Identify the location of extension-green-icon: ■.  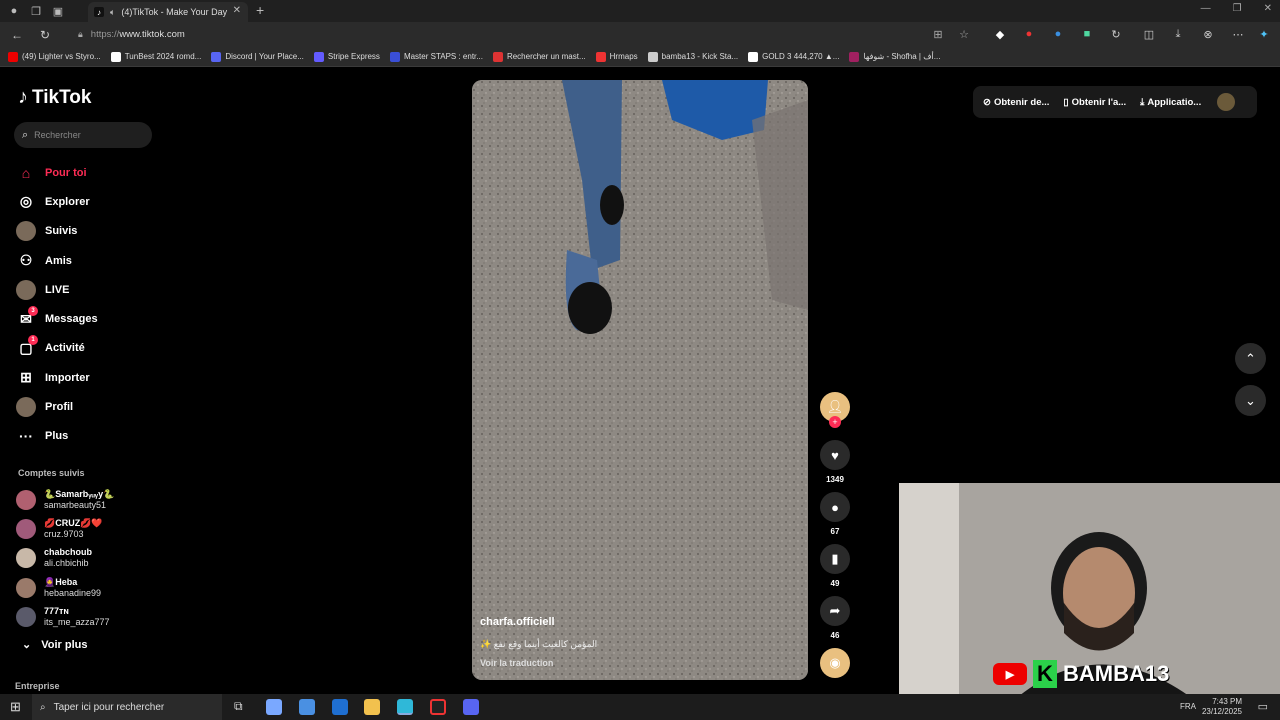
(1087, 34).